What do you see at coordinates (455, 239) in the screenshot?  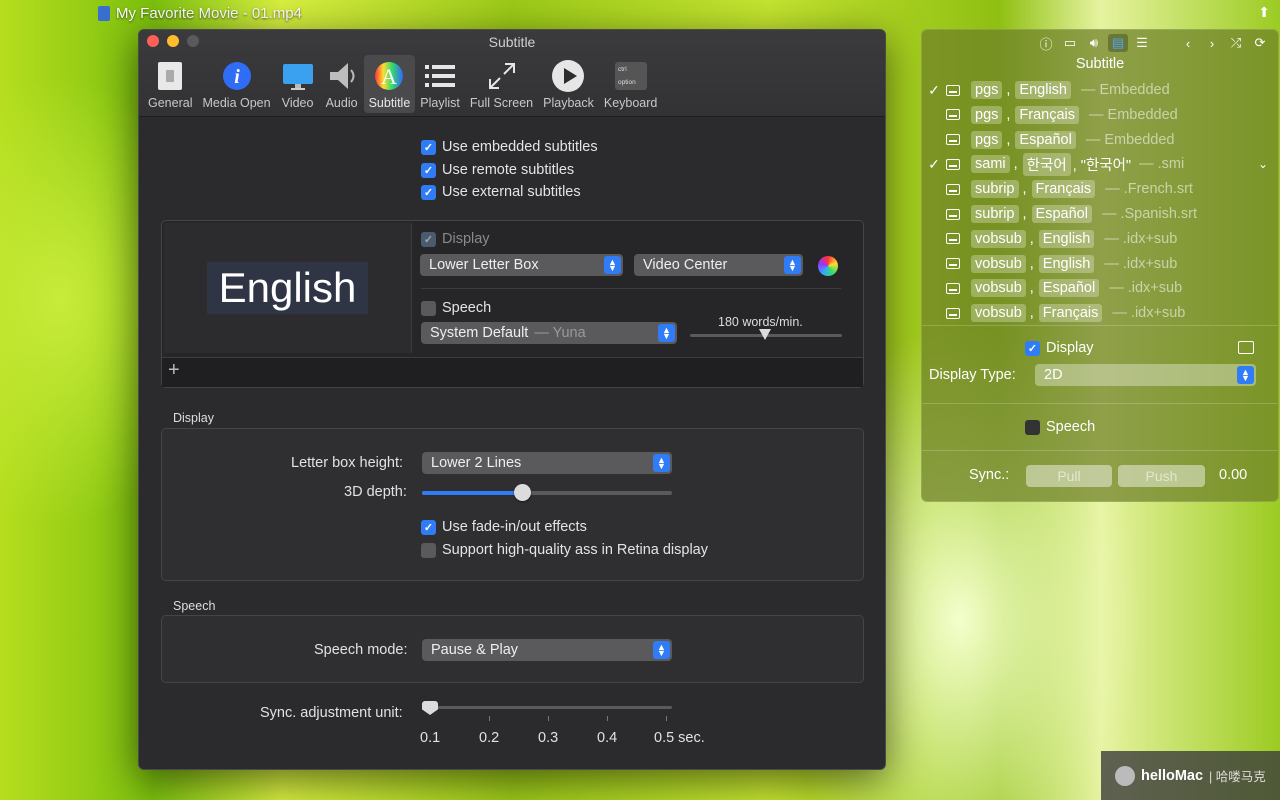 I see `preview-display-checkbox: ✓ Display` at bounding box center [455, 239].